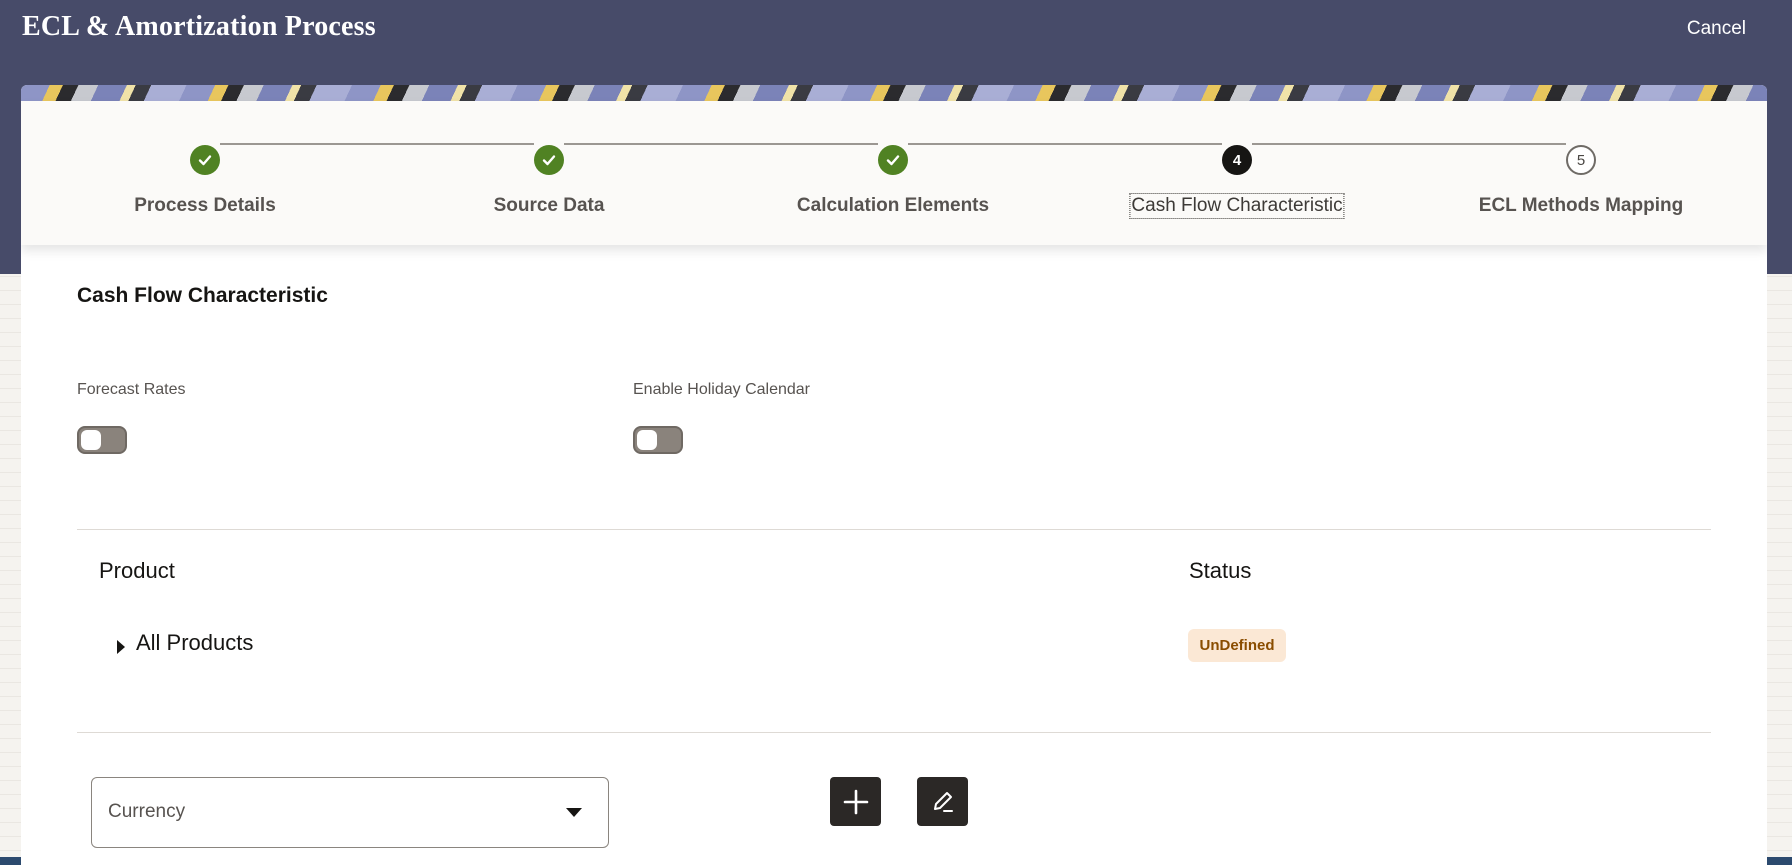  Describe the element at coordinates (199, 26) in the screenshot. I see `page-title: ECL & Amortization Process` at that location.